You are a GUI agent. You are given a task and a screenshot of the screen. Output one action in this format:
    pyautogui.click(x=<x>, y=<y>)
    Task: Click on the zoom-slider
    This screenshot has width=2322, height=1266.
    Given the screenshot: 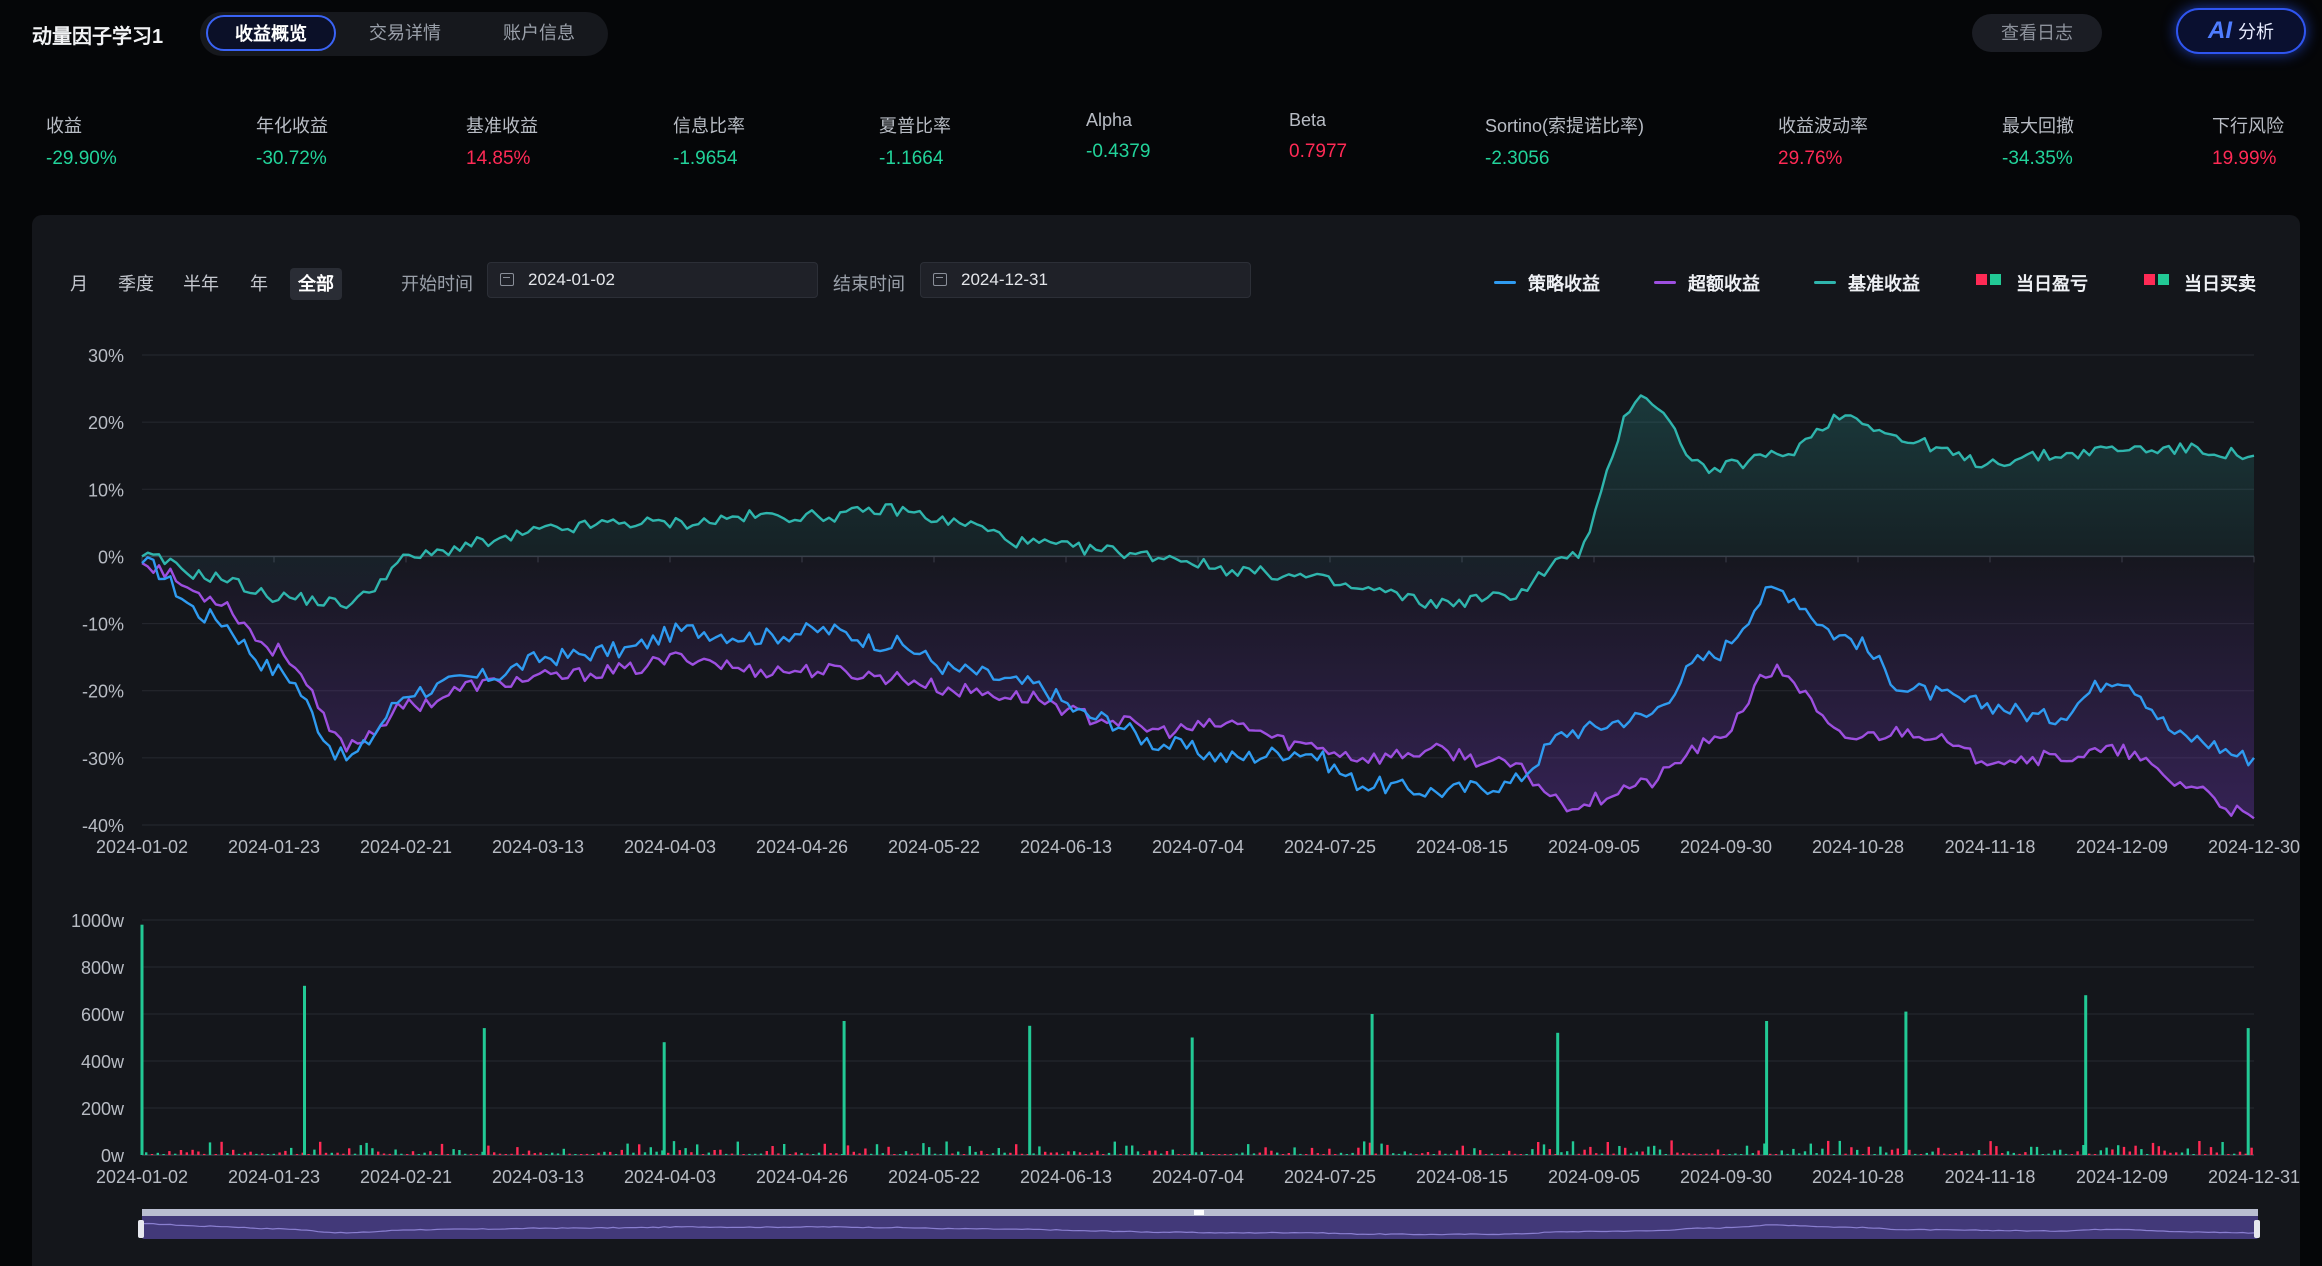 What is the action you would take?
    pyautogui.click(x=1199, y=1224)
    